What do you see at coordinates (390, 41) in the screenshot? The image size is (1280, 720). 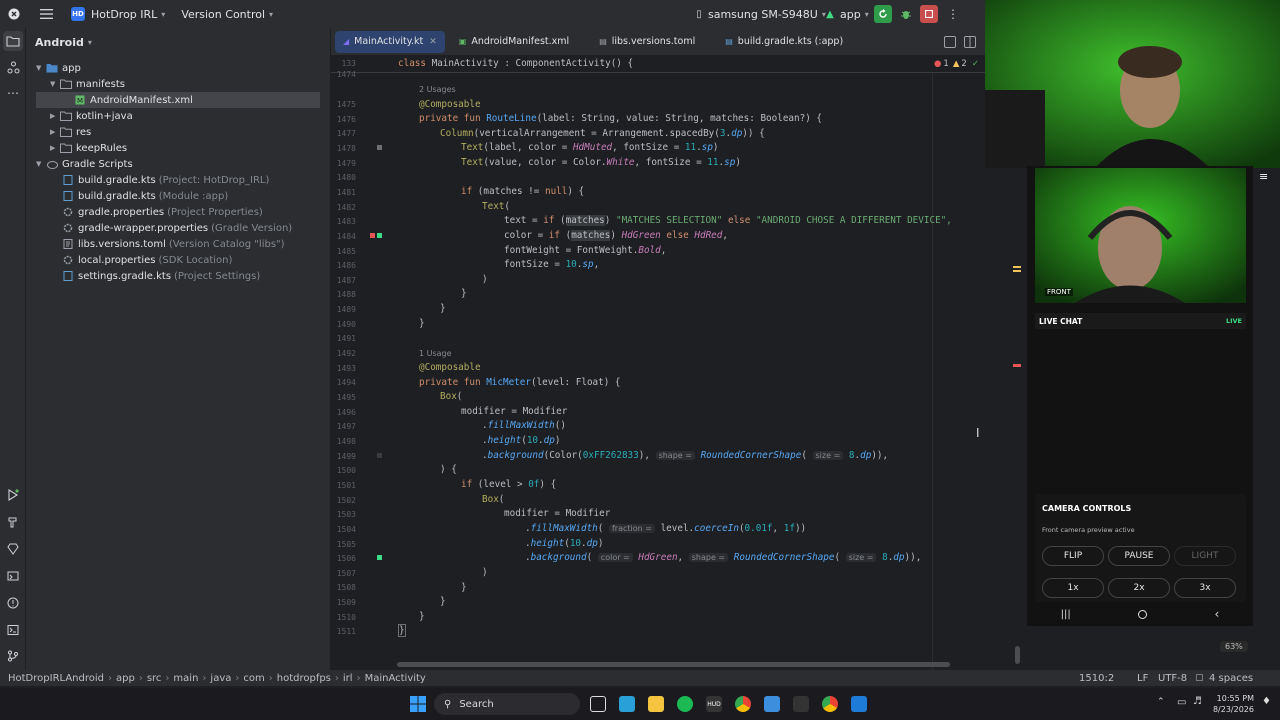 I see `tab-mainactivity: ◢ MainActivity.kt ✕` at bounding box center [390, 41].